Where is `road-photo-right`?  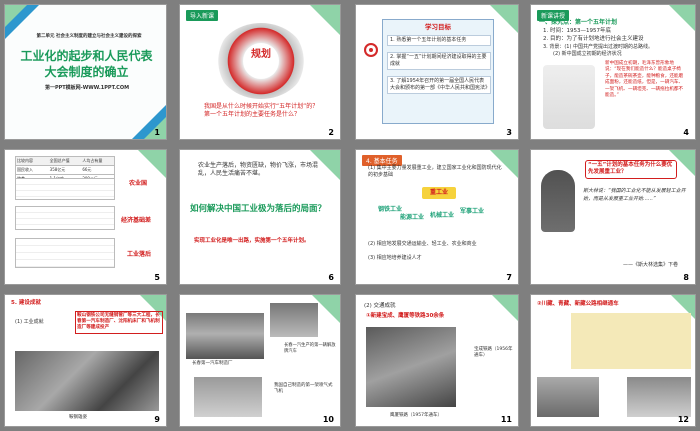
road-photo-right is located at coordinates (659, 397).